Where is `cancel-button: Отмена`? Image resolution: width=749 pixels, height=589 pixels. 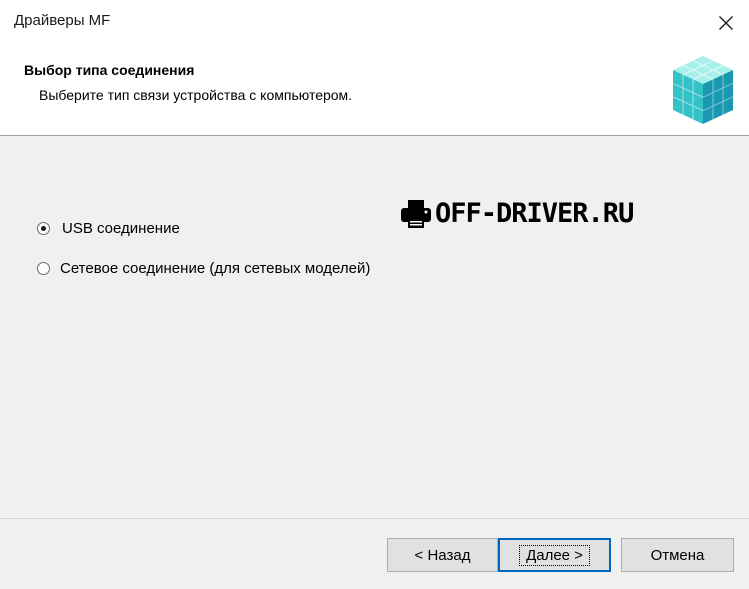 cancel-button: Отмена is located at coordinates (677, 555).